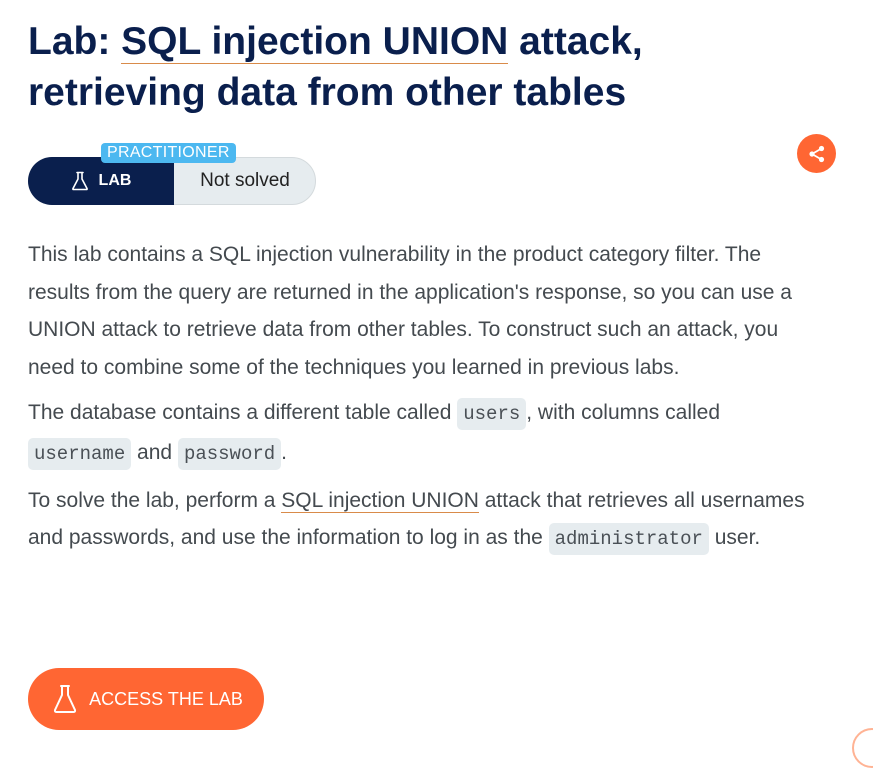 Image resolution: width=873 pixels, height=768 pixels. I want to click on access-lab-button: ACCESS THE LAB, so click(146, 699).